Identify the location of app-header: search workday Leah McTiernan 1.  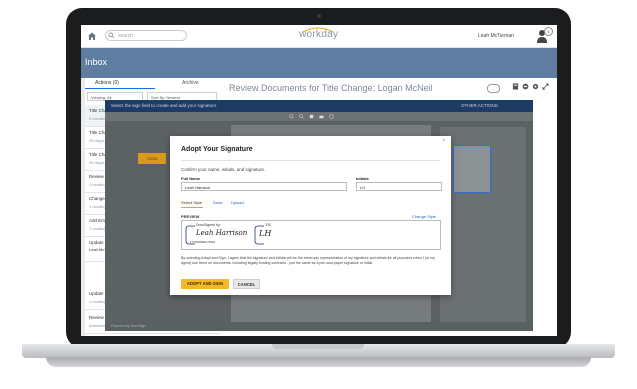
(319, 36).